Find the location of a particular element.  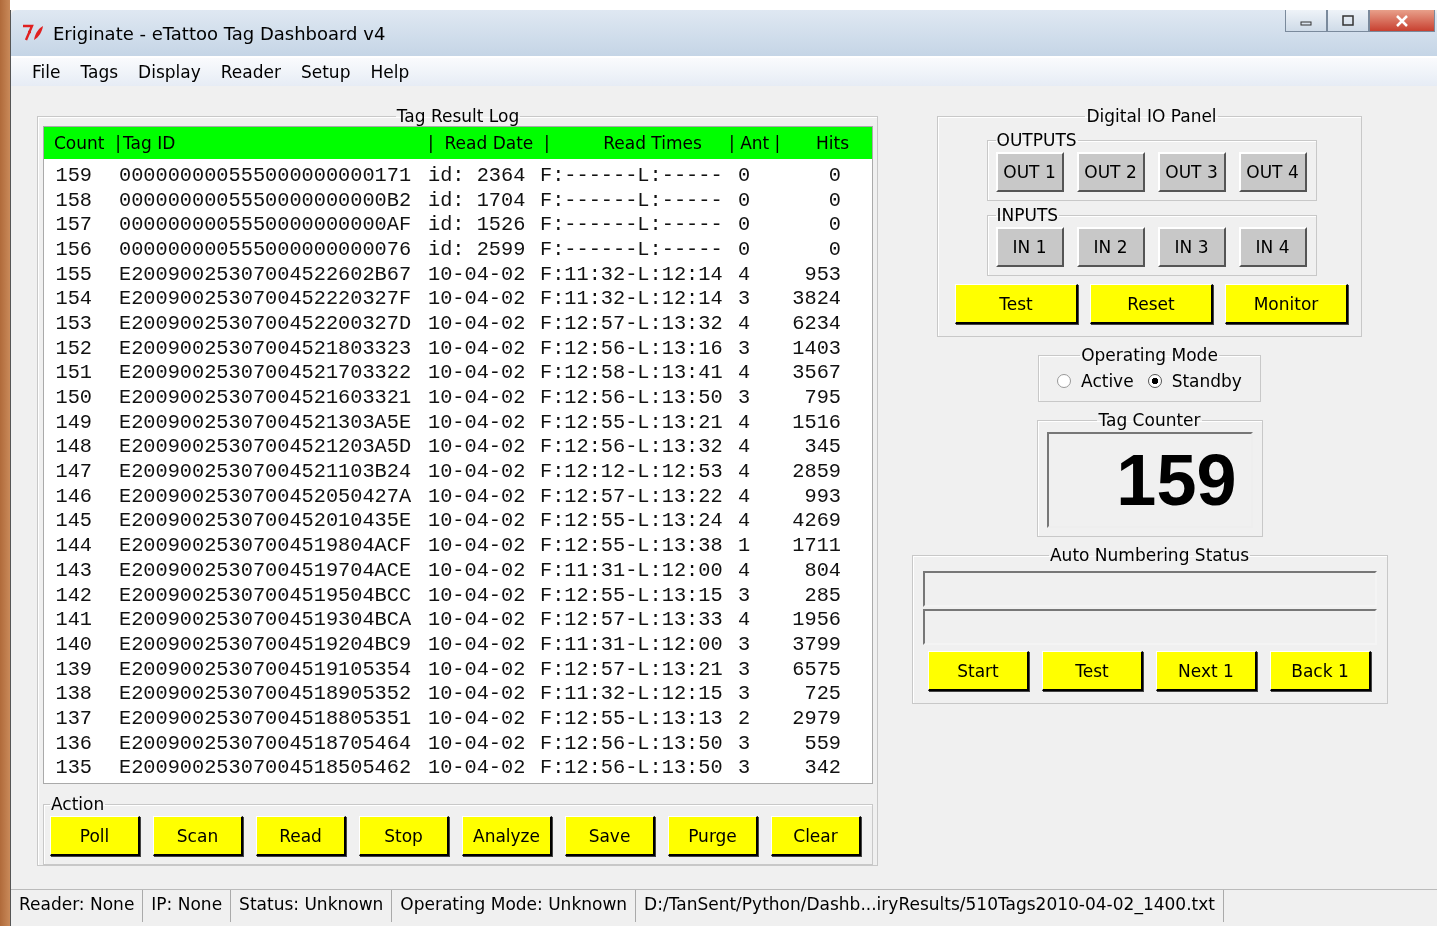

group-title: Auto Numbering Status is located at coordinates (1149, 555).